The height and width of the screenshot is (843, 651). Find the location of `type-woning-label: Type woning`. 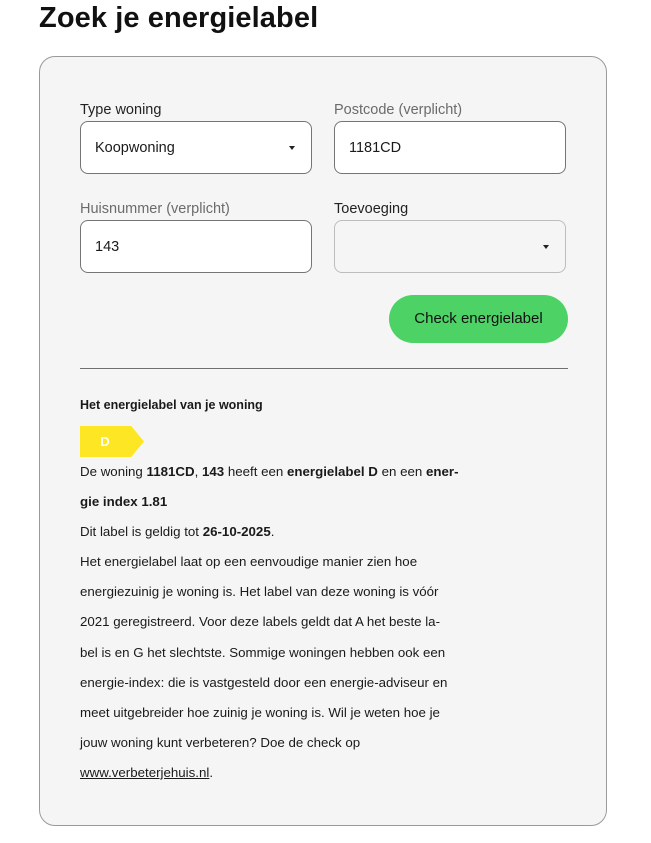

type-woning-label: Type woning is located at coordinates (121, 110).